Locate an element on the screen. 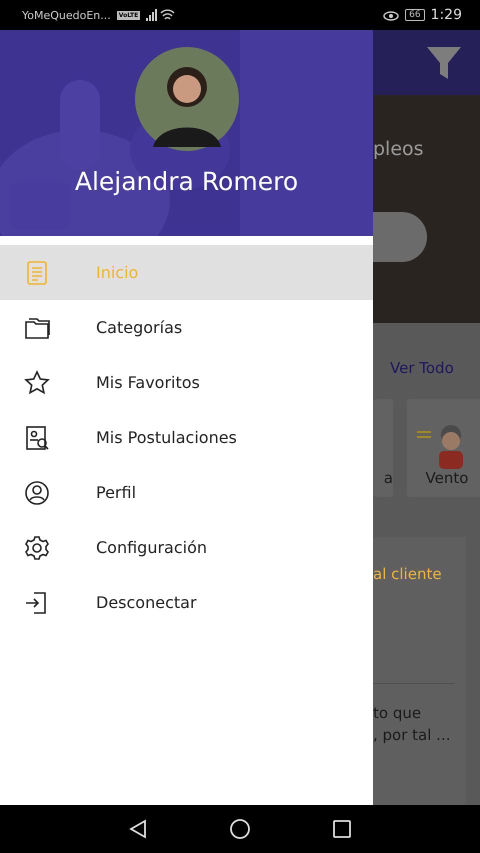  gear-icon is located at coordinates (37, 548).